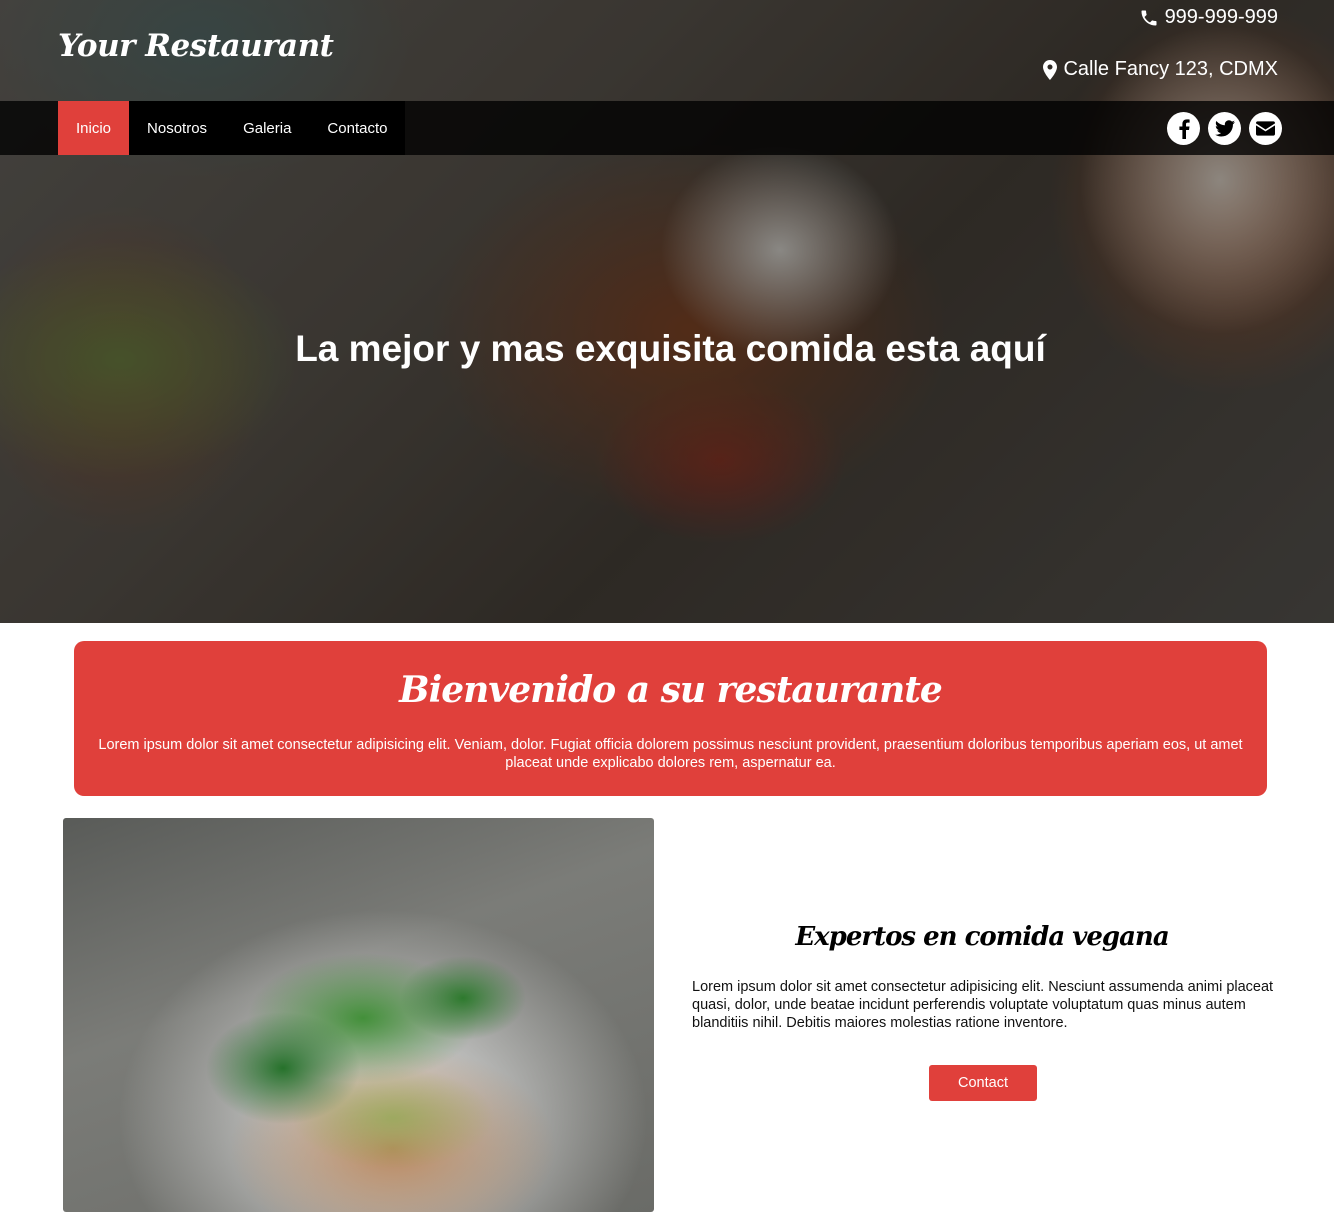  Describe the element at coordinates (982, 937) in the screenshot. I see `feature-title: Expertos en comida vegana` at that location.